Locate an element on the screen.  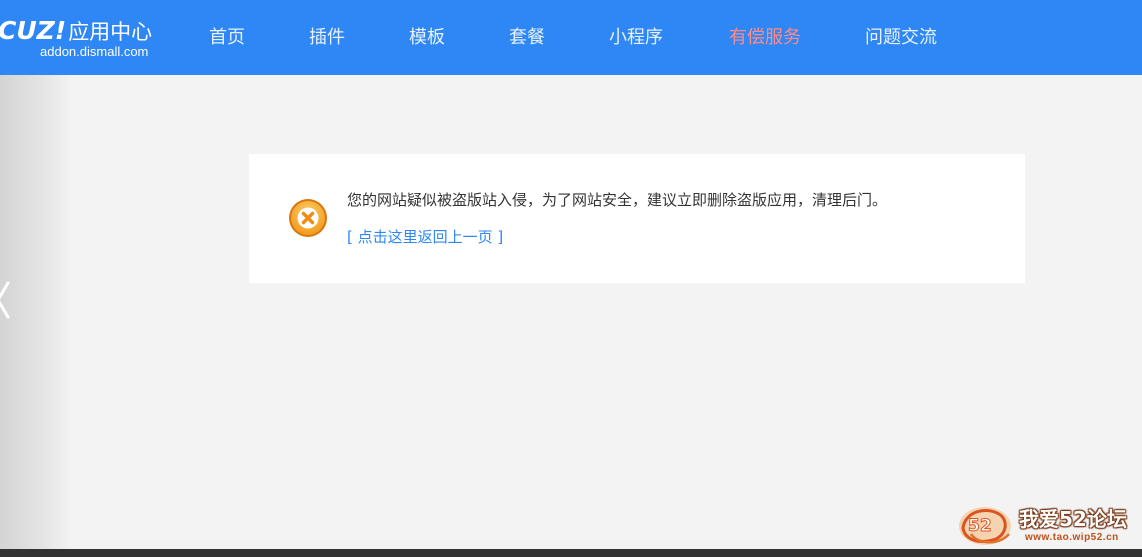
forum-logo-text: 52 is located at coordinates (980, 526).